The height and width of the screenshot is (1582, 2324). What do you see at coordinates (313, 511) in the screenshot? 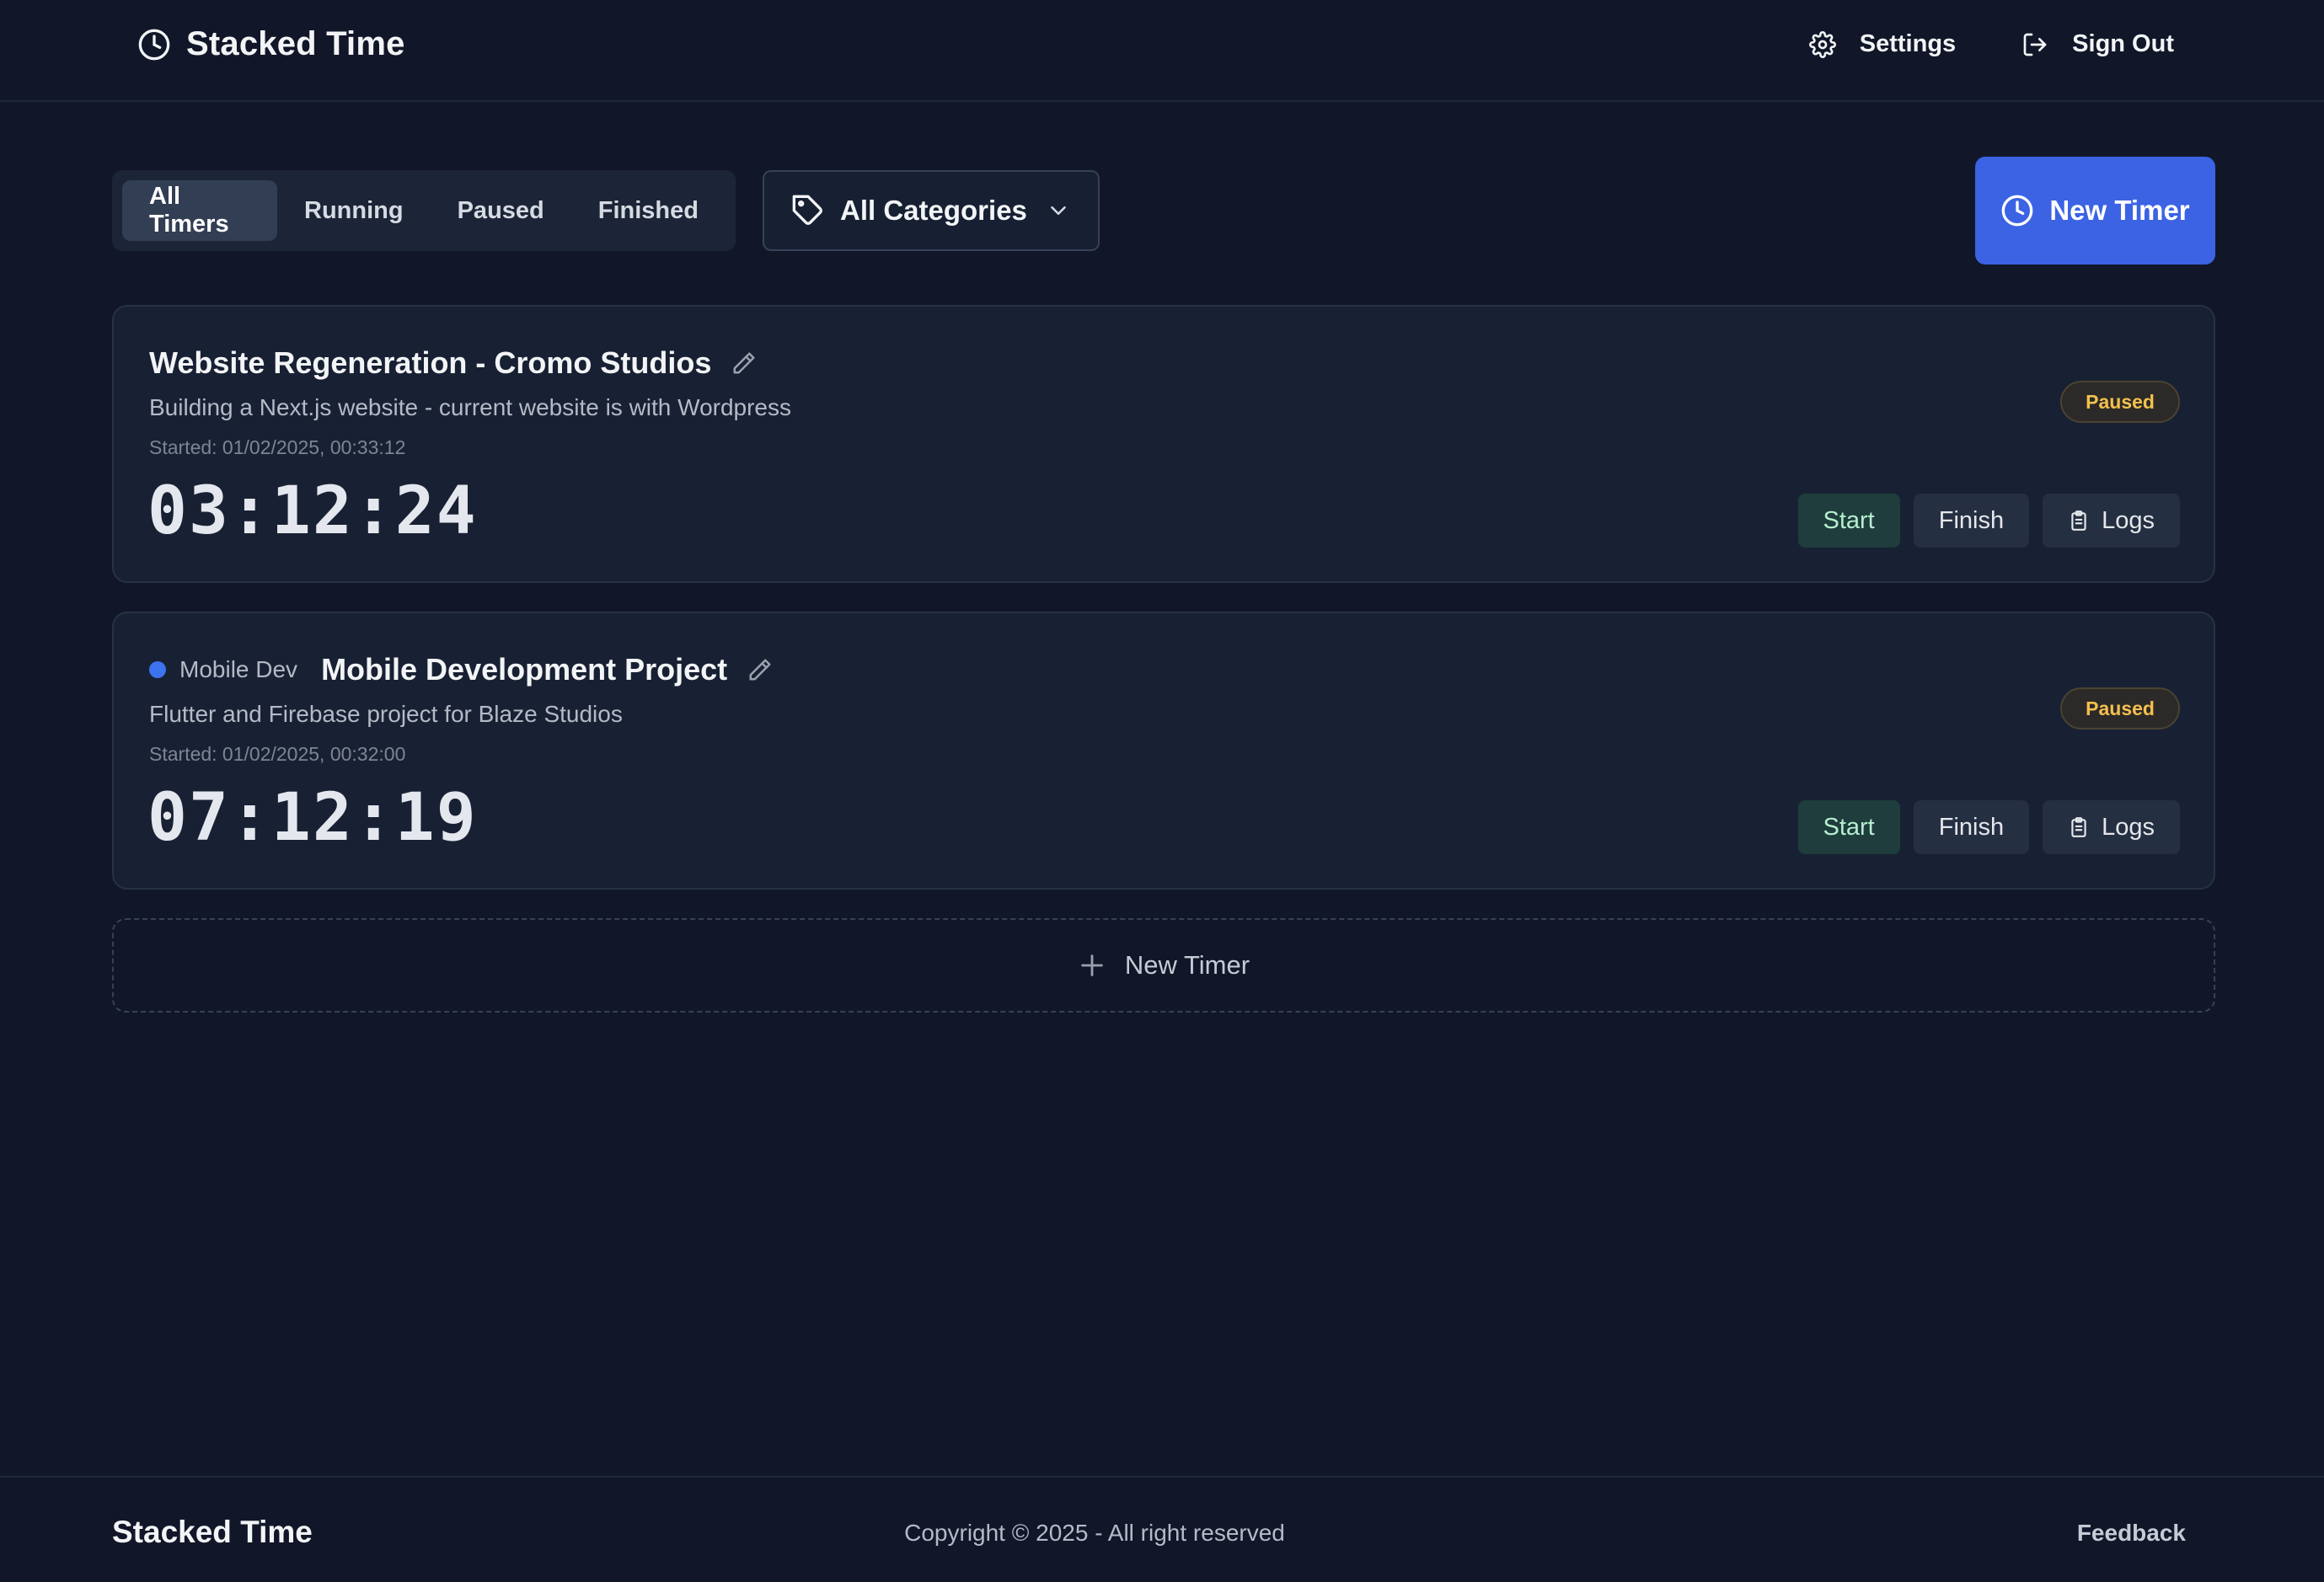
I see `timer-elapsed: 03:12:24` at bounding box center [313, 511].